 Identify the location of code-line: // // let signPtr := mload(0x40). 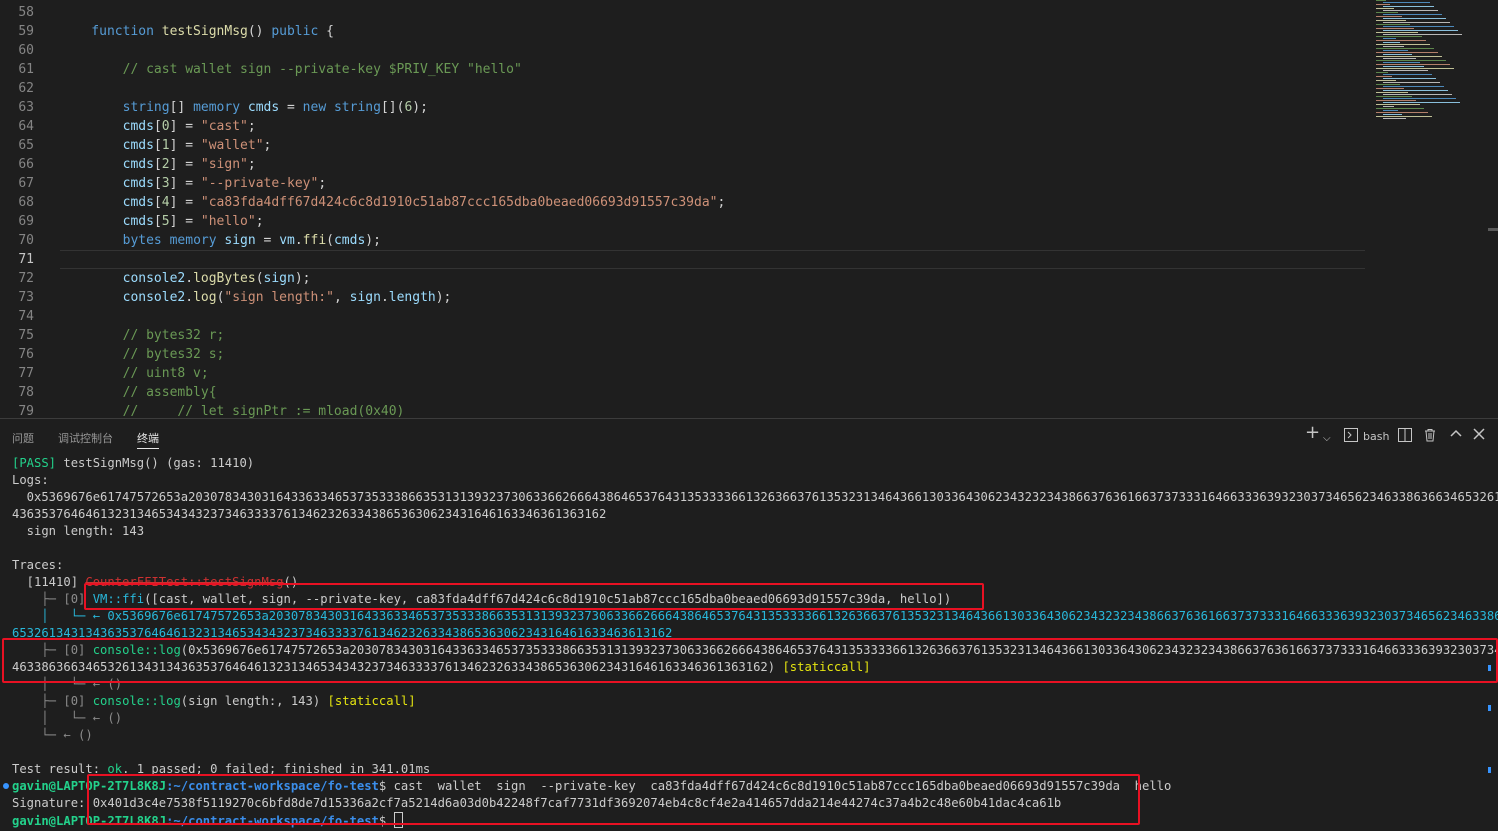
(712, 410).